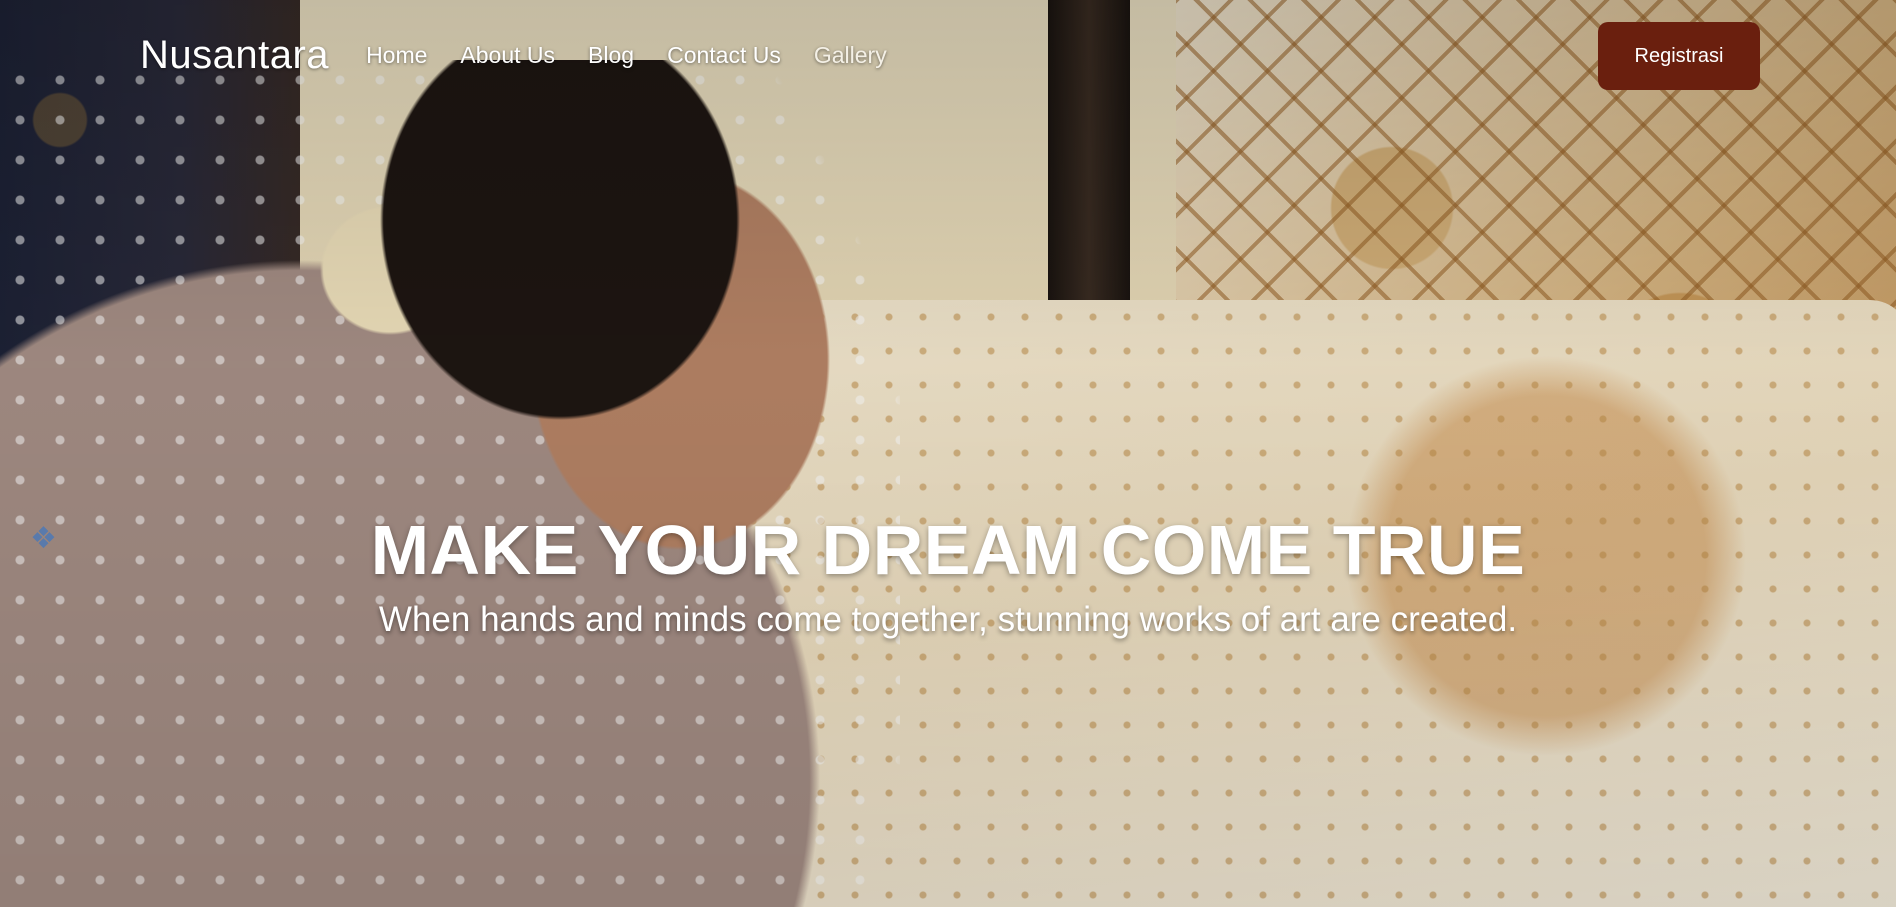 The height and width of the screenshot is (907, 1896). I want to click on nav-item-contact: Contact Us, so click(724, 55).